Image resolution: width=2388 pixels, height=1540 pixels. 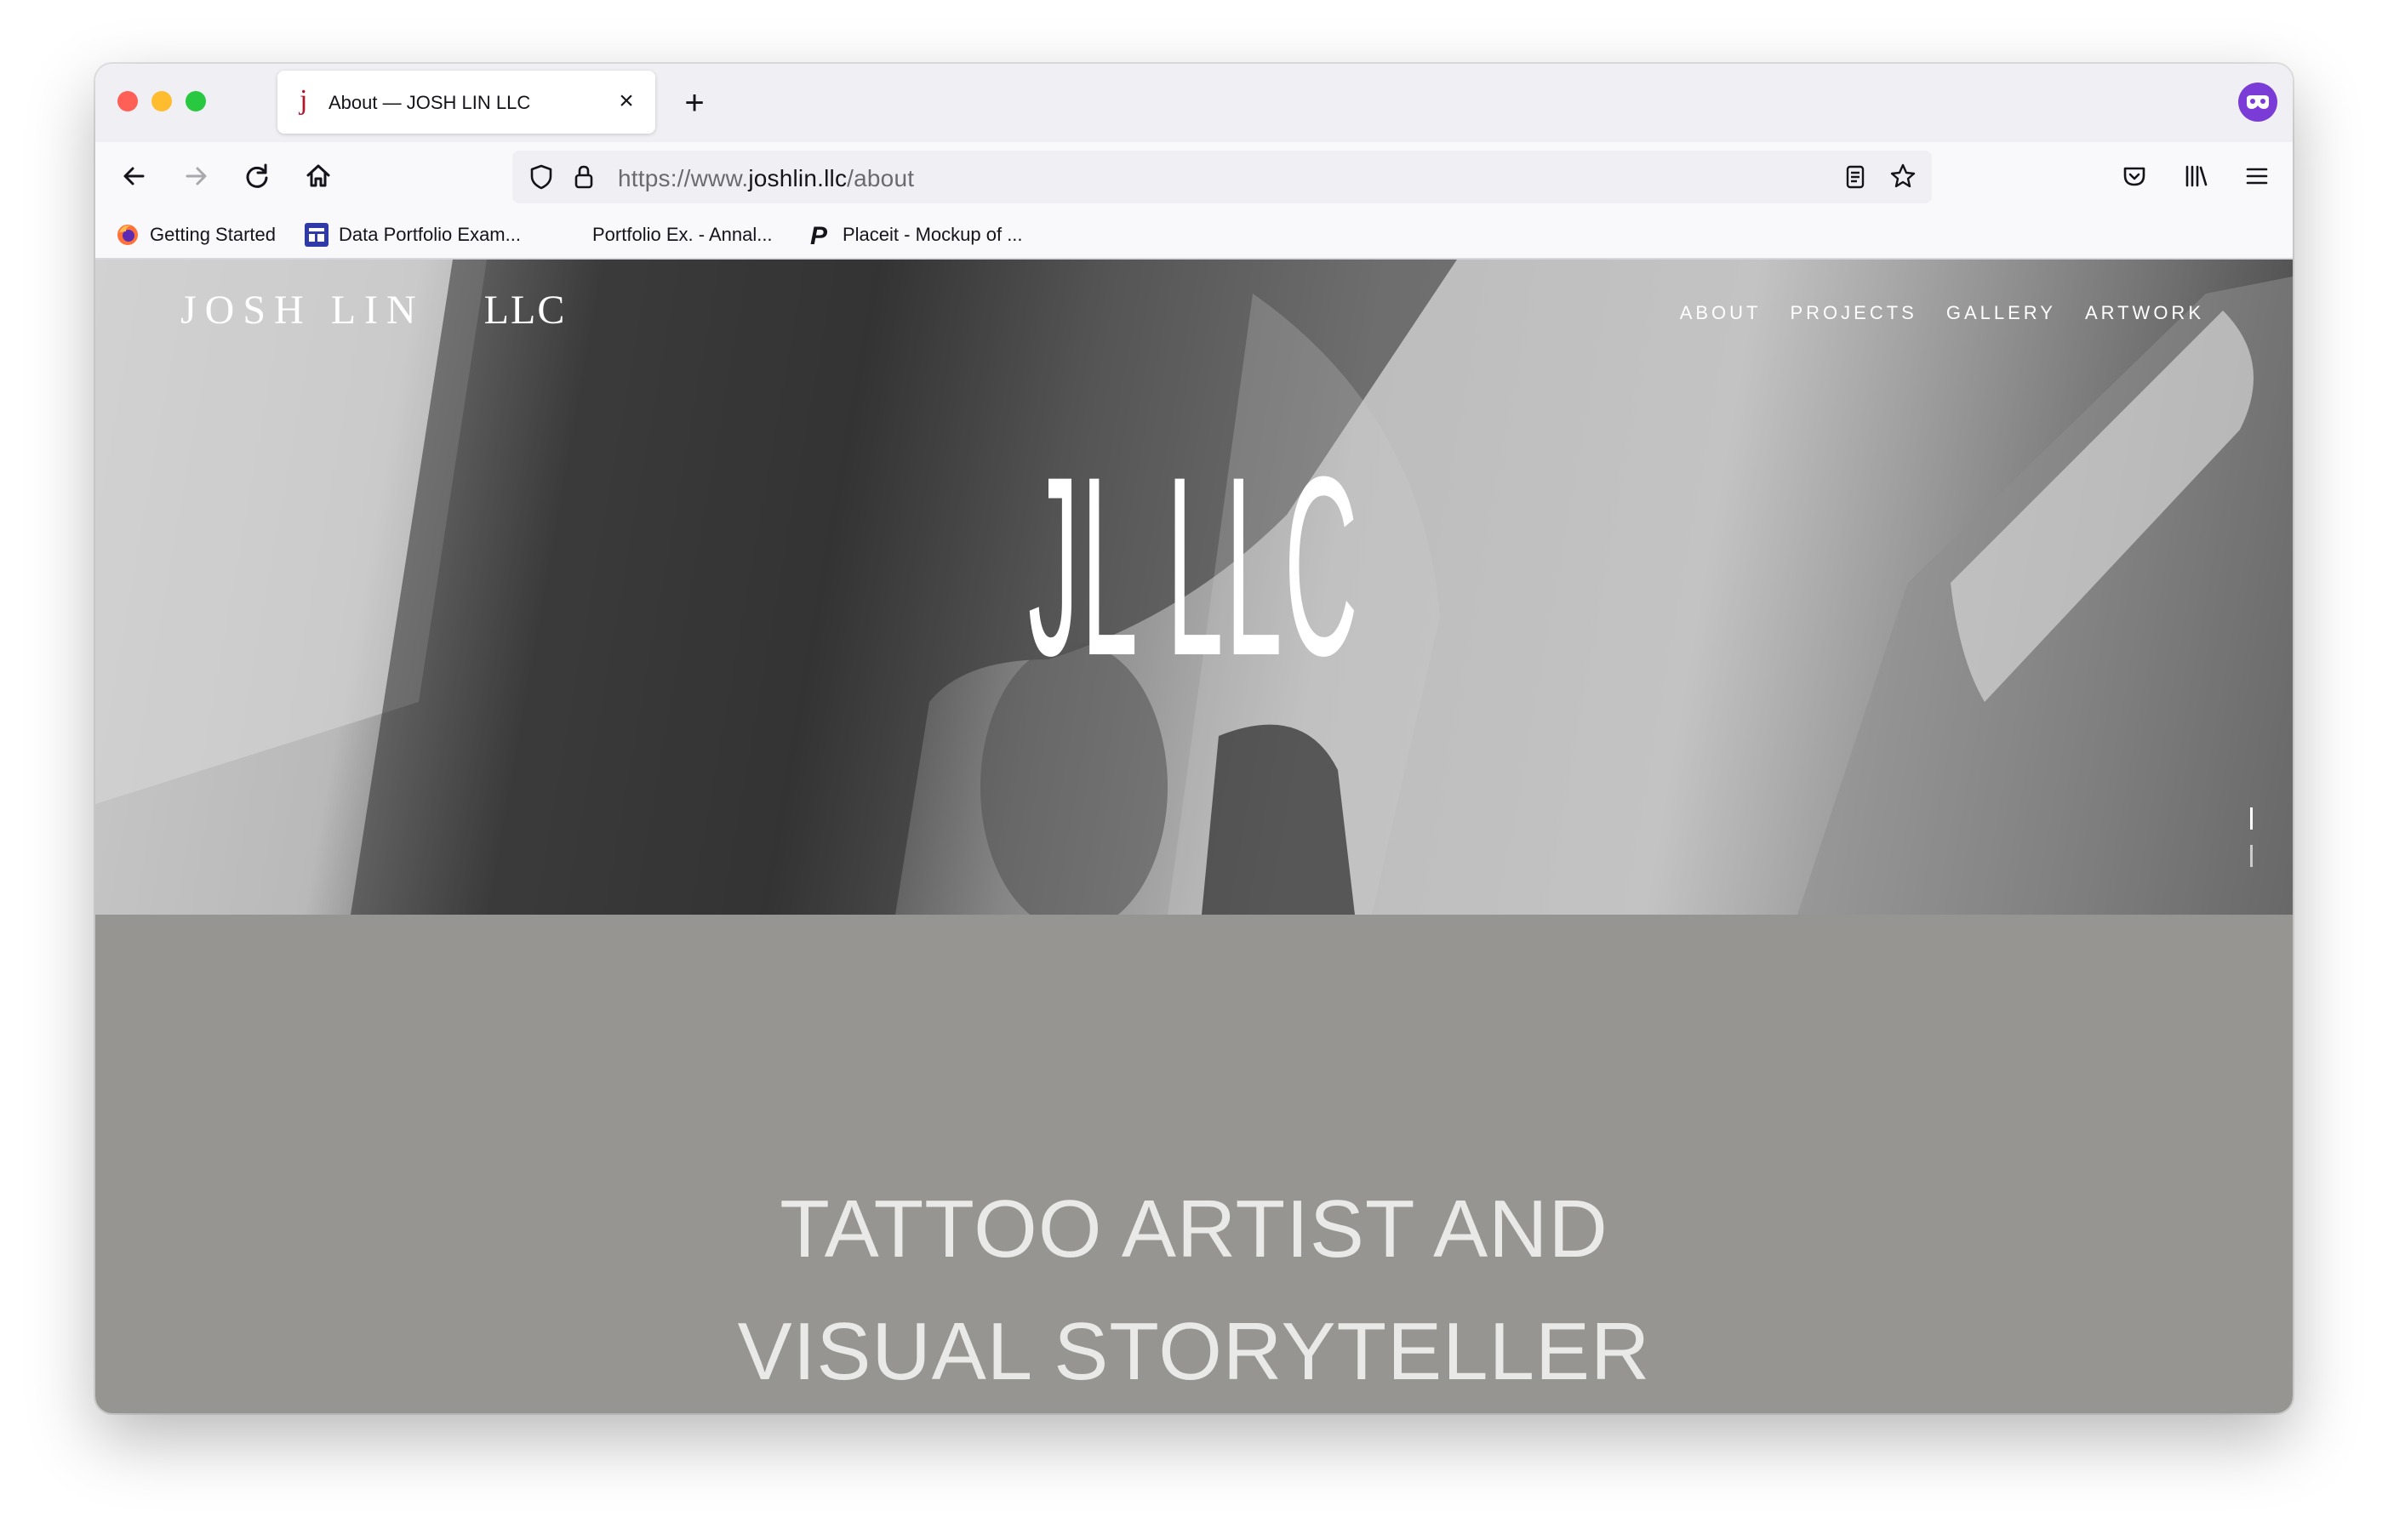 What do you see at coordinates (2251, 856) in the screenshot?
I see `slide-dot` at bounding box center [2251, 856].